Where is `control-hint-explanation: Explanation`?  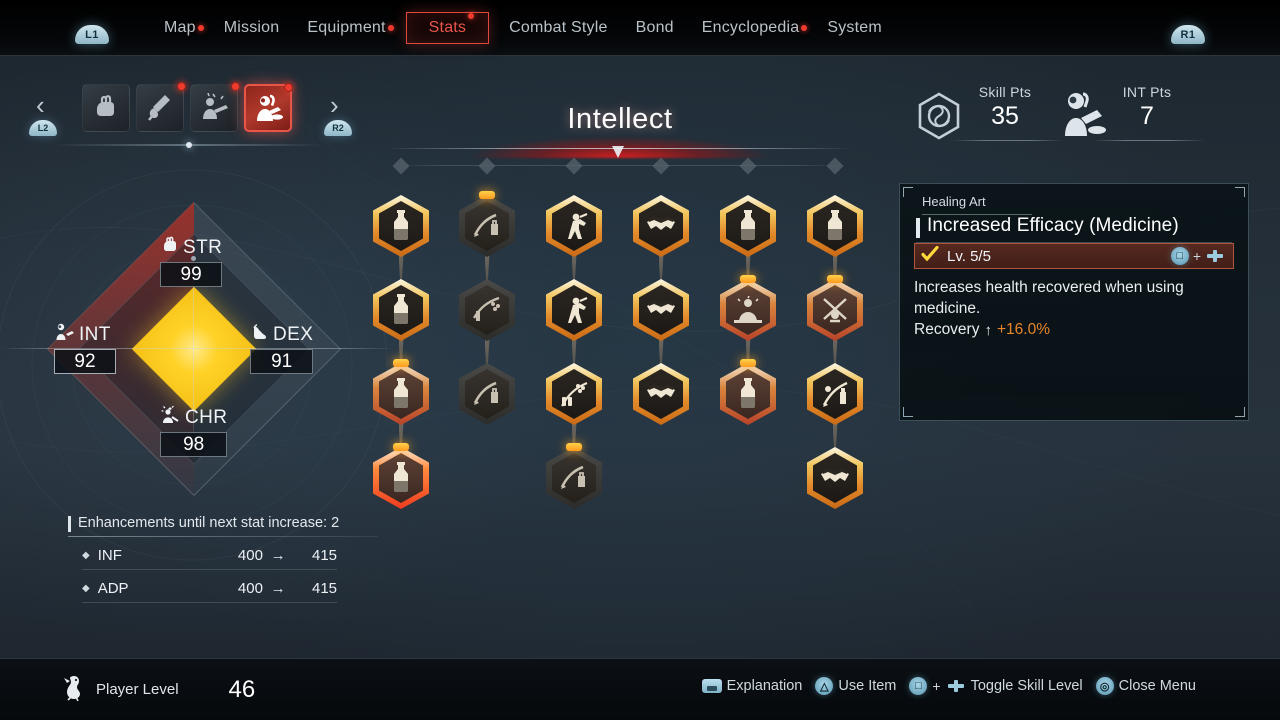
control-hint-explanation: Explanation is located at coordinates (752, 686).